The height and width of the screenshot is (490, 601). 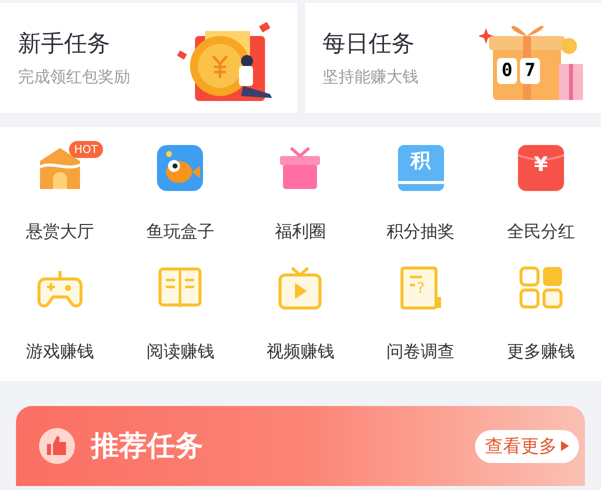 I want to click on grid-item: 积 积分抽奖, so click(x=420, y=200).